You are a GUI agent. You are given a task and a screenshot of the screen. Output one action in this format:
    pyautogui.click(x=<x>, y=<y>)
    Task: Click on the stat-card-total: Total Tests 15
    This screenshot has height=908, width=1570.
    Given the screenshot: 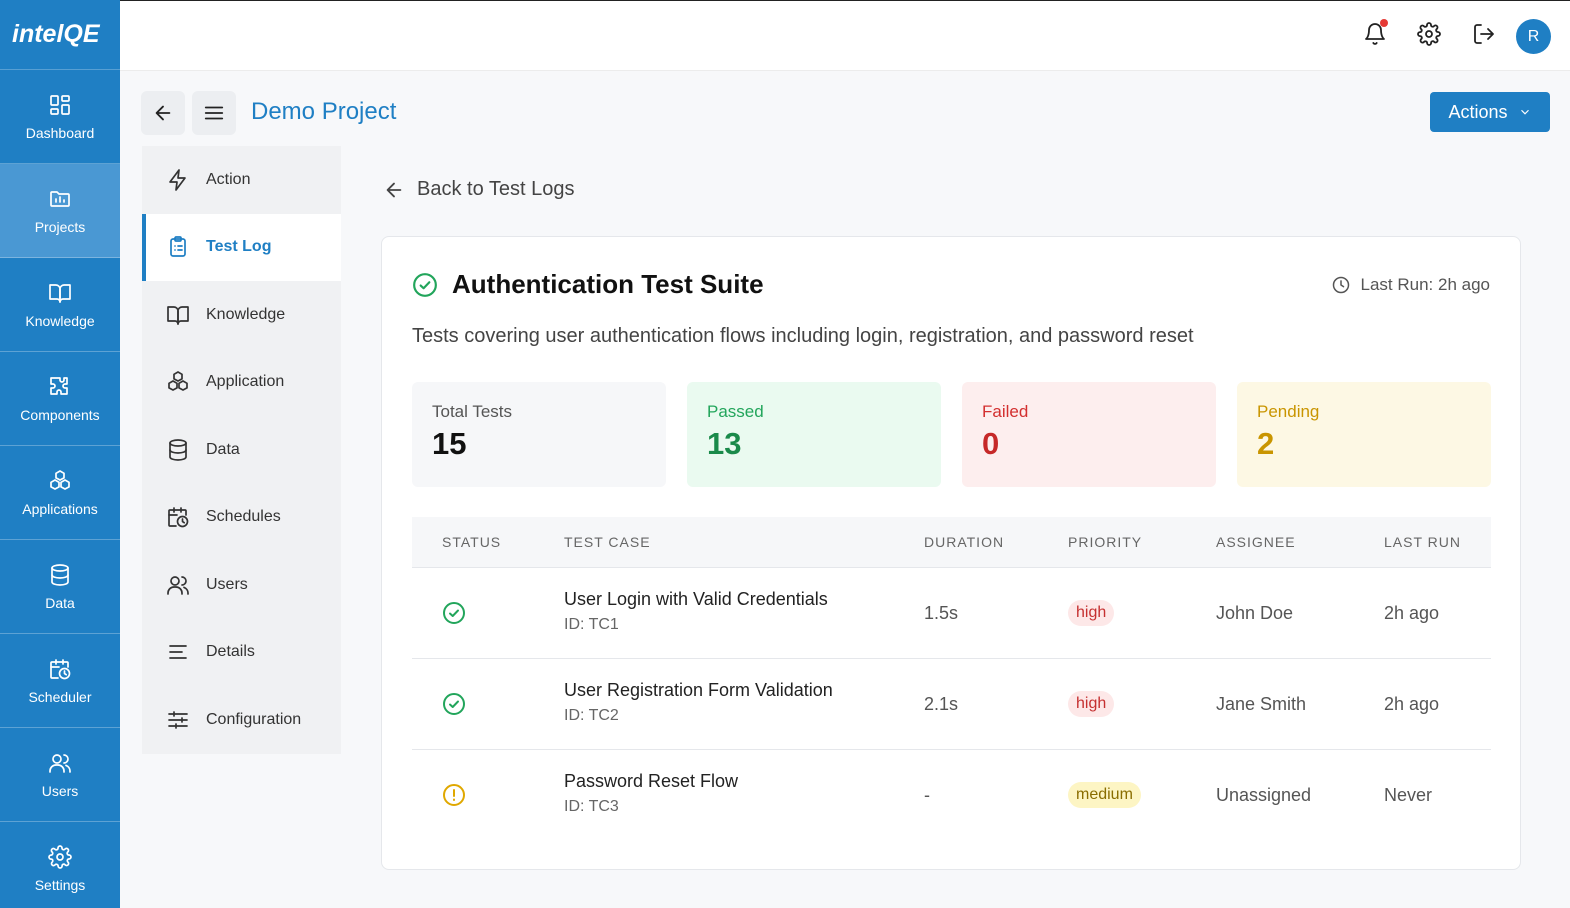 What is the action you would take?
    pyautogui.click(x=539, y=434)
    